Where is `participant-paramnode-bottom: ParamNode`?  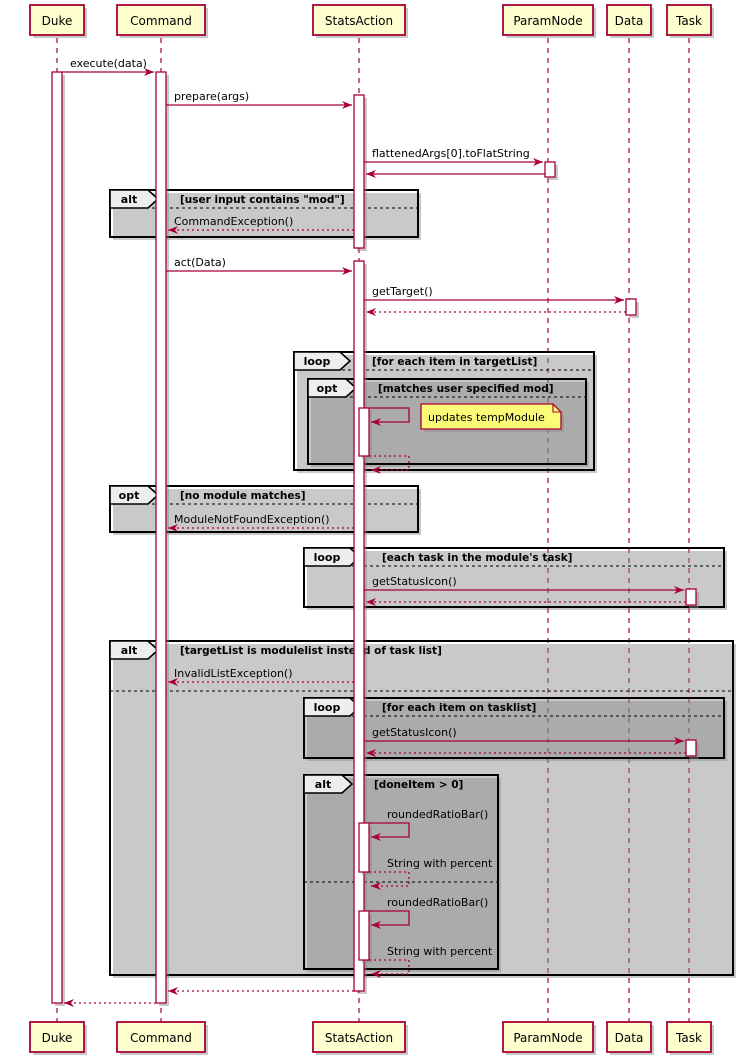 participant-paramnode-bottom: ParamNode is located at coordinates (549, 1038).